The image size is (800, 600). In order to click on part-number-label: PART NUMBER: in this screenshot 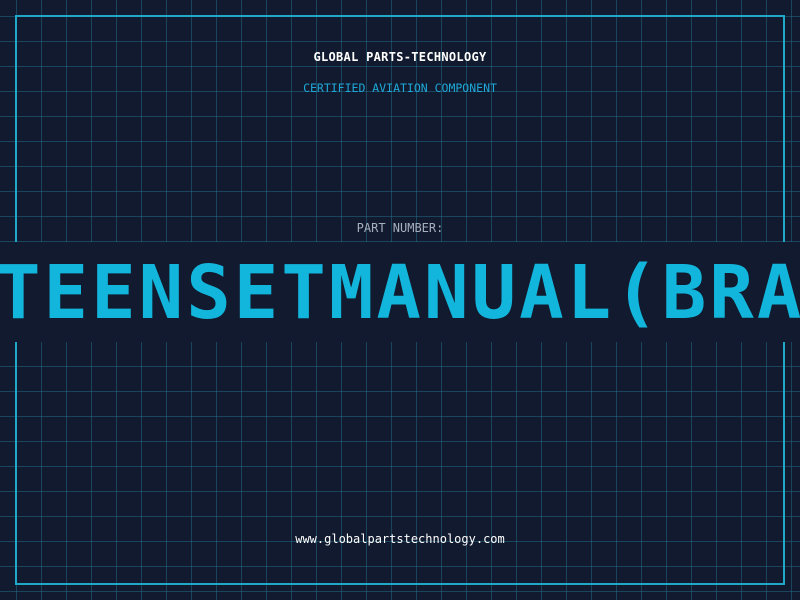, I will do `click(400, 228)`.